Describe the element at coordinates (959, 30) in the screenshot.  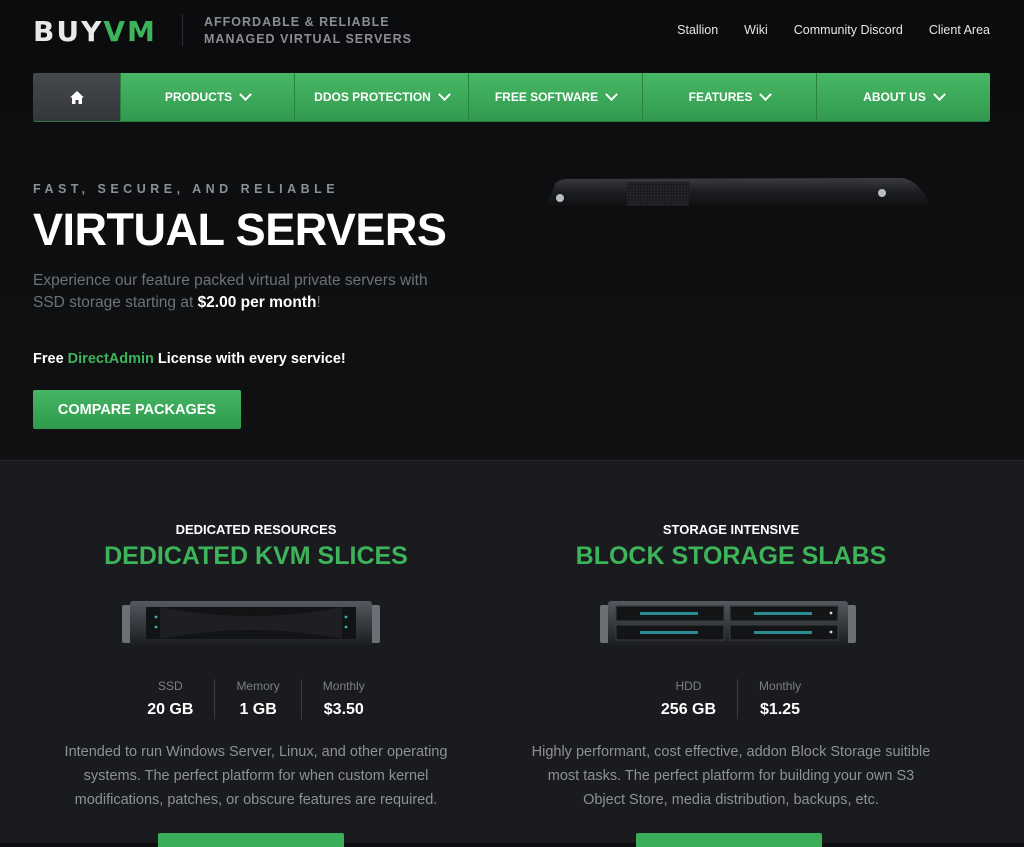
I see `top-link-client-area: Client Area` at that location.